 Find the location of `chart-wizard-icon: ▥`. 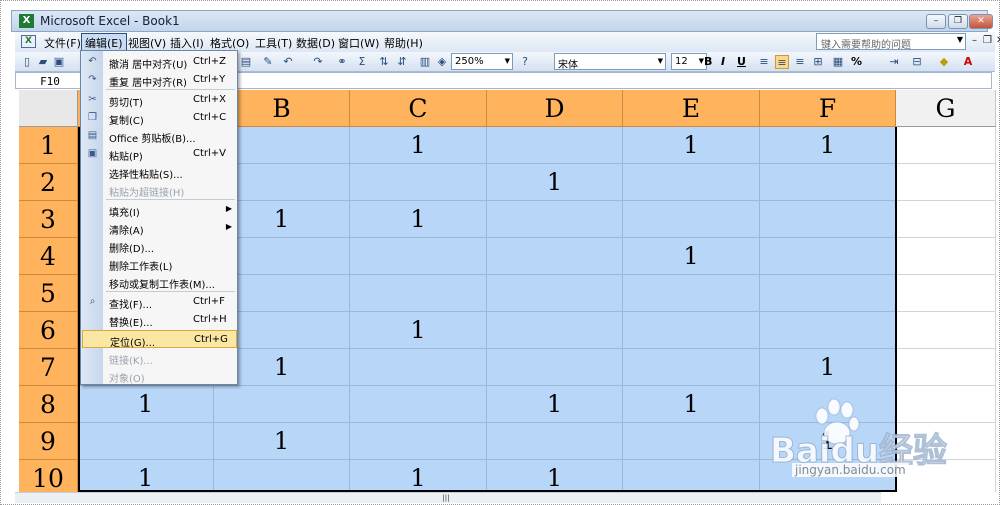

chart-wizard-icon: ▥ is located at coordinates (425, 62).